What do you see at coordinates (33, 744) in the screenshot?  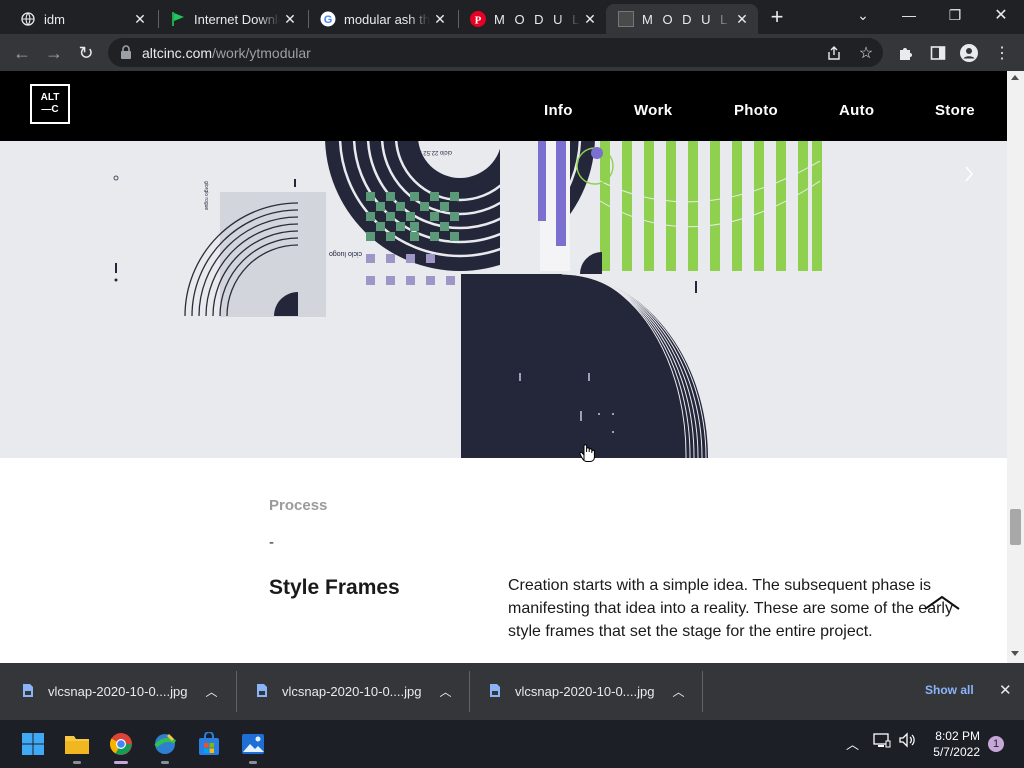 I see `windows-start-icon` at bounding box center [33, 744].